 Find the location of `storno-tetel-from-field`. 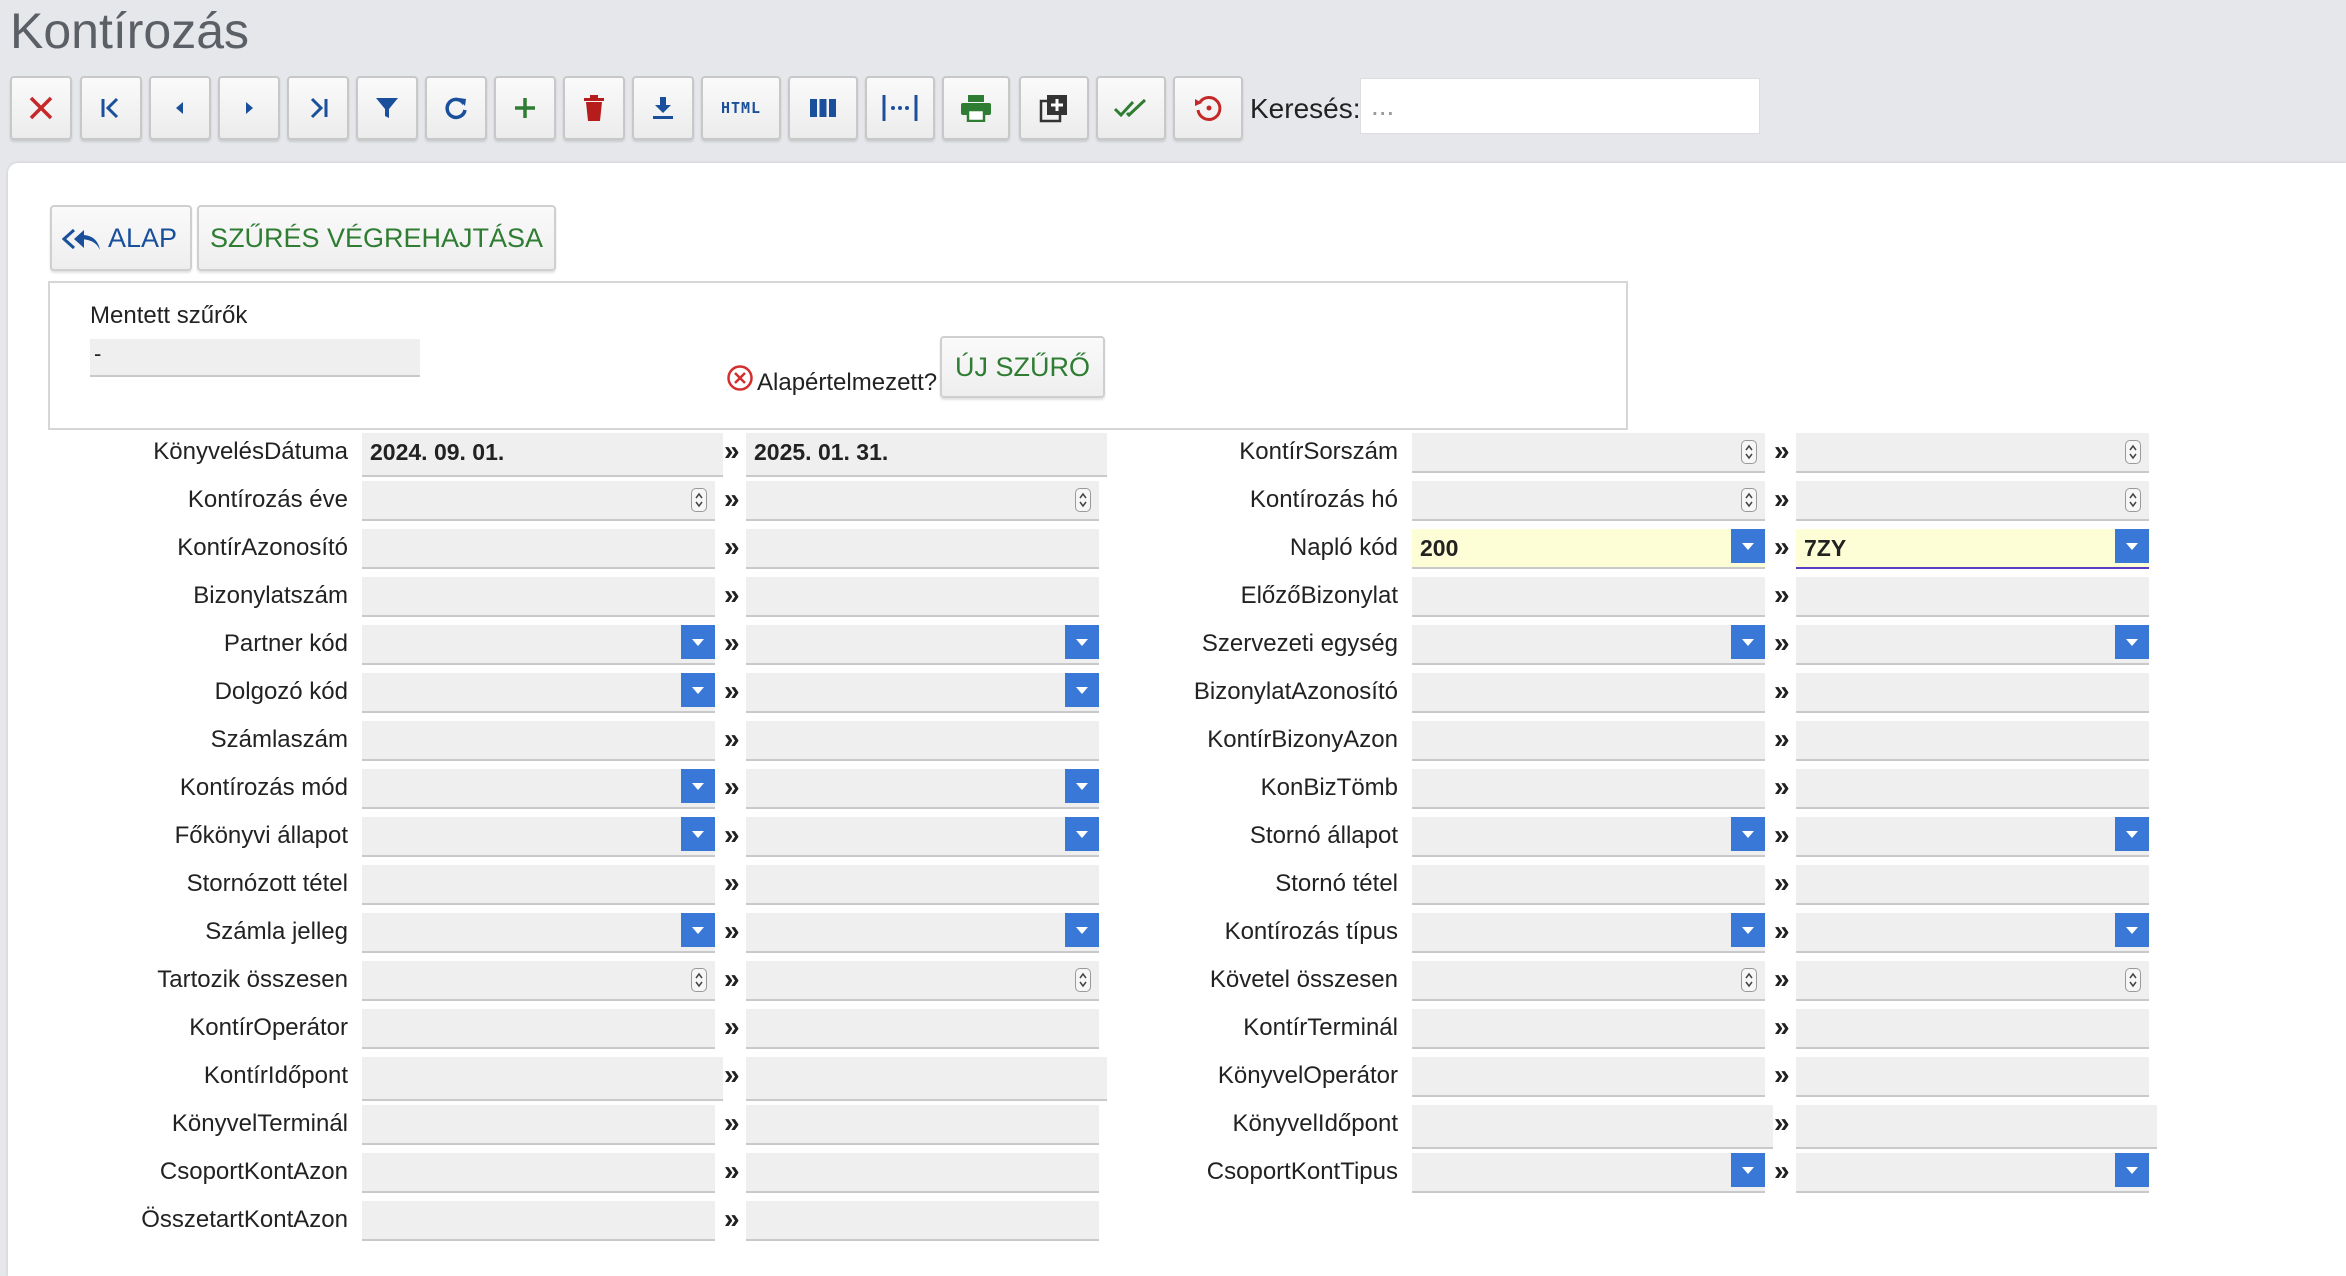

storno-tetel-from-field is located at coordinates (1588, 885).